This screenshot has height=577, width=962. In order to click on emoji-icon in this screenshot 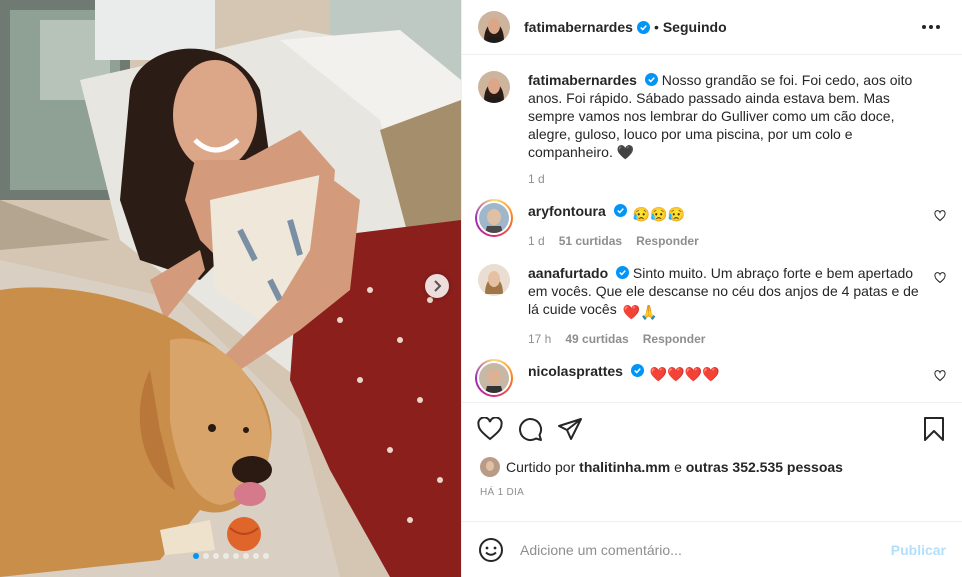, I will do `click(491, 550)`.